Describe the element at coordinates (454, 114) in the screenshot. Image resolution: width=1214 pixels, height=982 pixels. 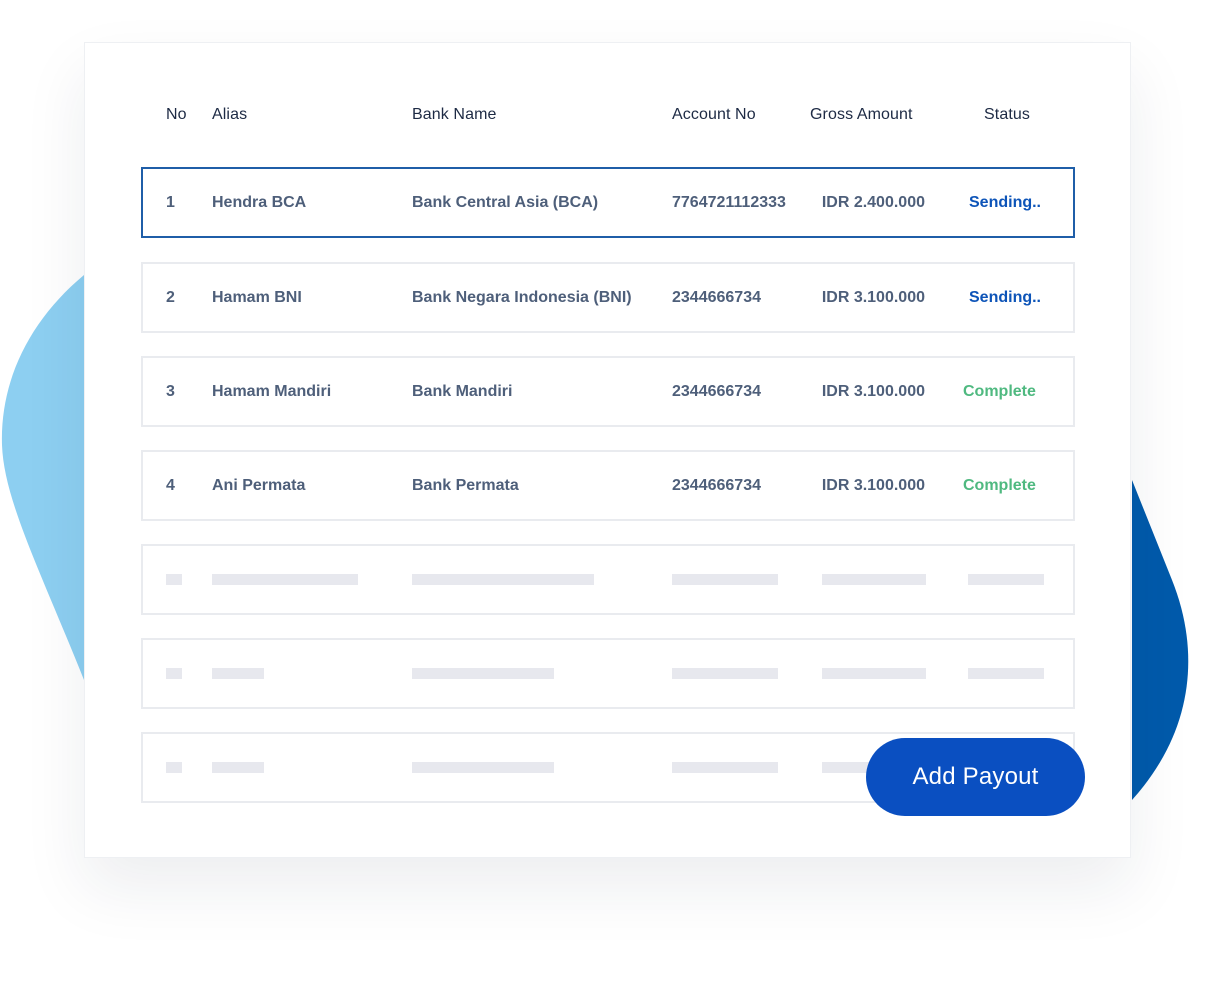
I see `header-bank-name: Bank Name` at that location.